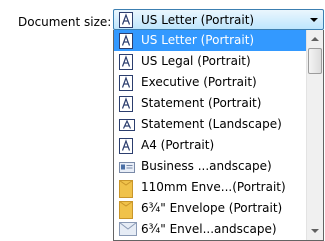 The width and height of the screenshot is (325, 241). What do you see at coordinates (315, 61) in the screenshot?
I see `scrollbar-thumb` at bounding box center [315, 61].